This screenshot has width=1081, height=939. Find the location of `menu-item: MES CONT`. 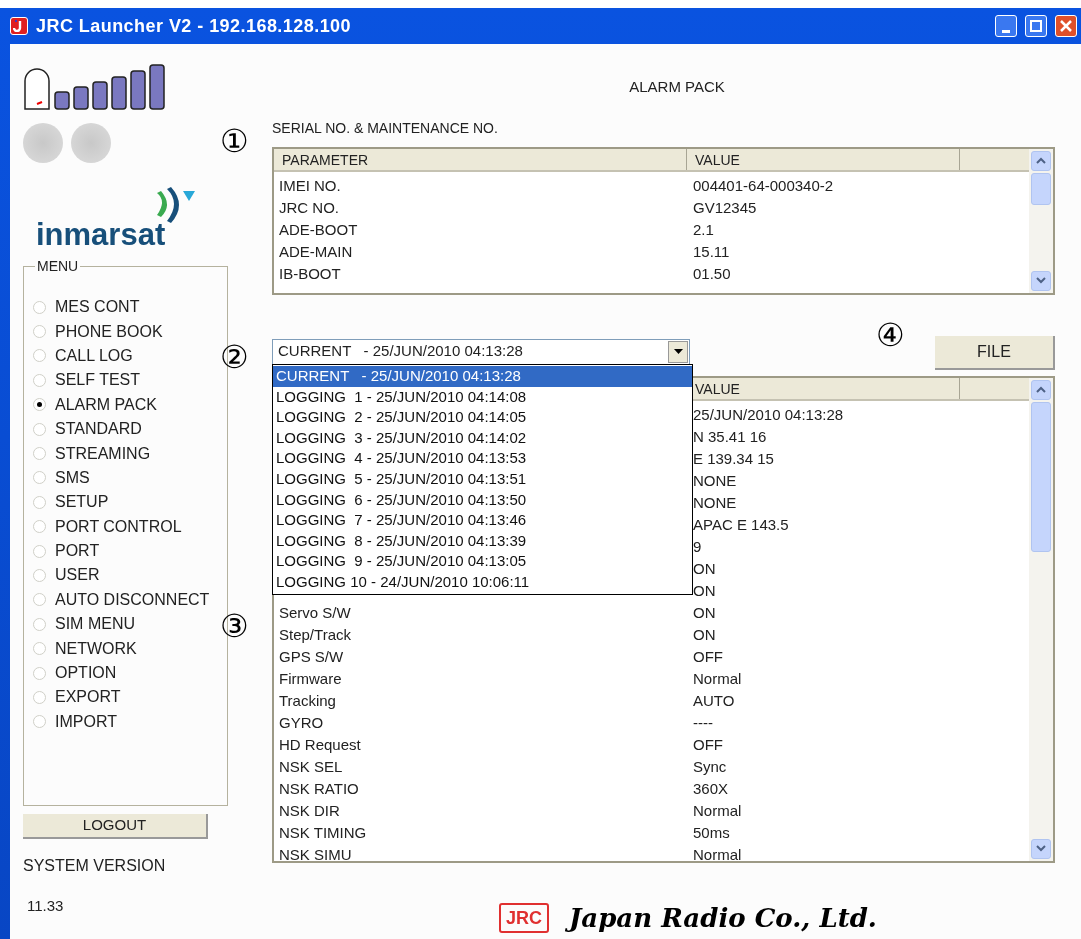

menu-item: MES CONT is located at coordinates (130, 307).